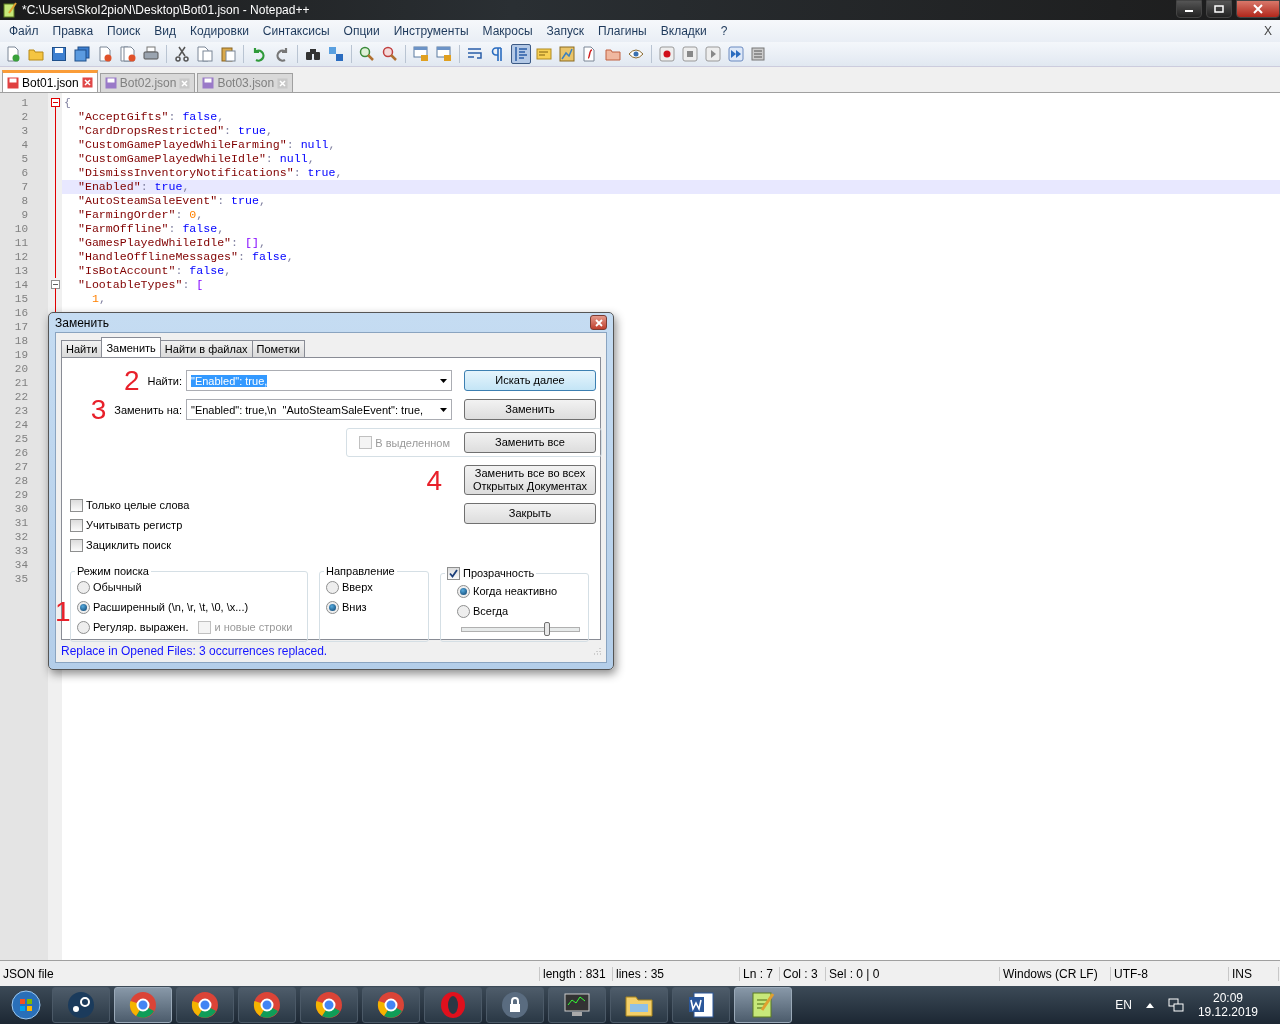 This screenshot has height=1024, width=1280. What do you see at coordinates (24, 131) in the screenshot?
I see `line-number: 3` at bounding box center [24, 131].